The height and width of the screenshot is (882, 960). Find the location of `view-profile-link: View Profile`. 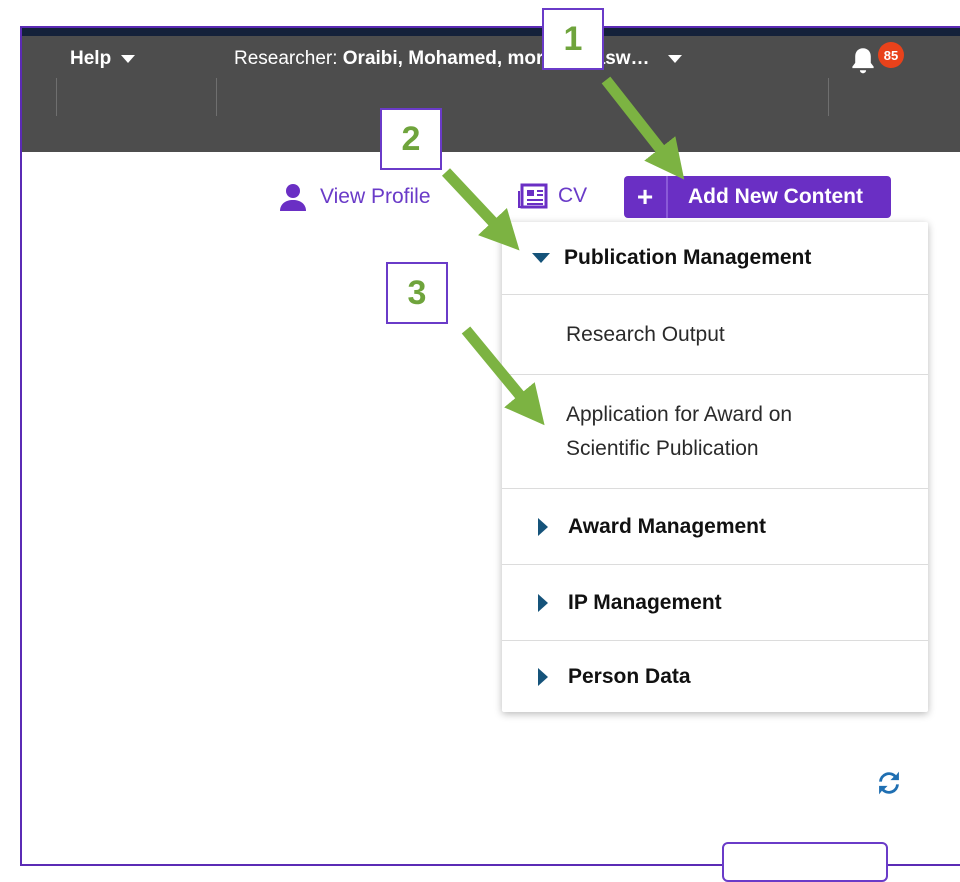

view-profile-link: View Profile is located at coordinates (354, 197).